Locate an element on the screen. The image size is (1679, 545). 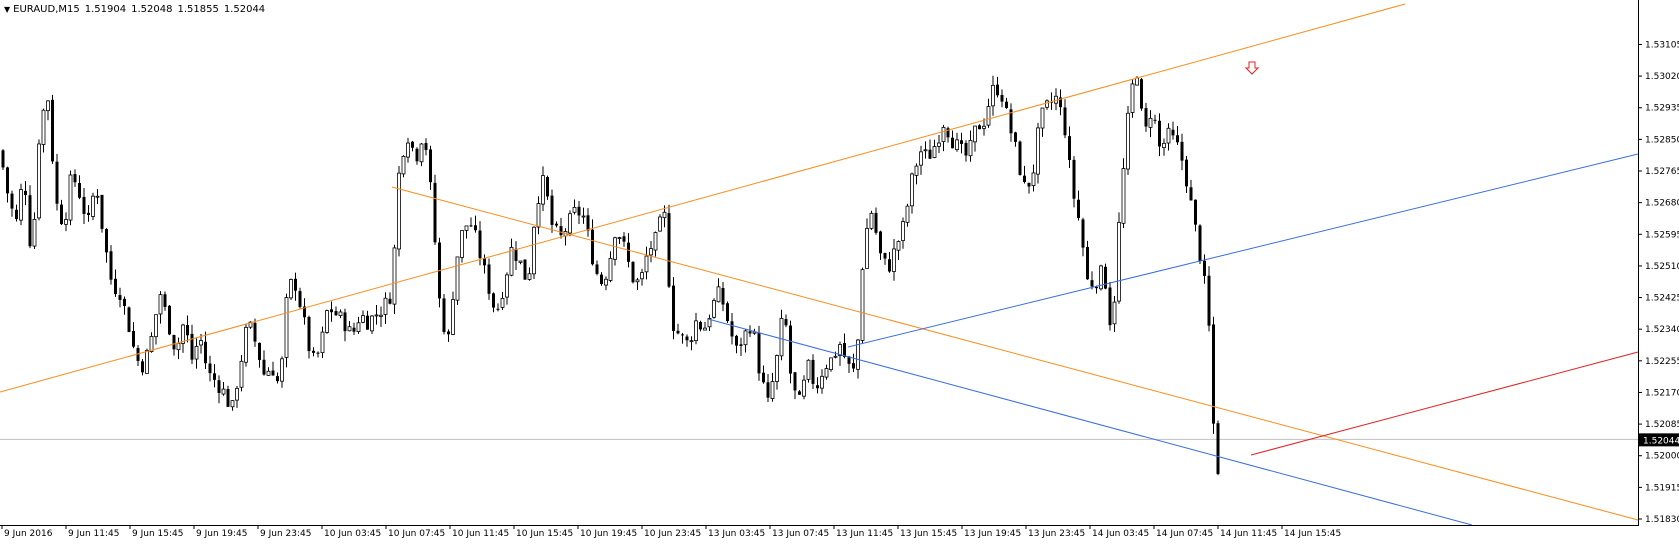
price-tick-label: 1.52340 is located at coordinates (1662, 330).